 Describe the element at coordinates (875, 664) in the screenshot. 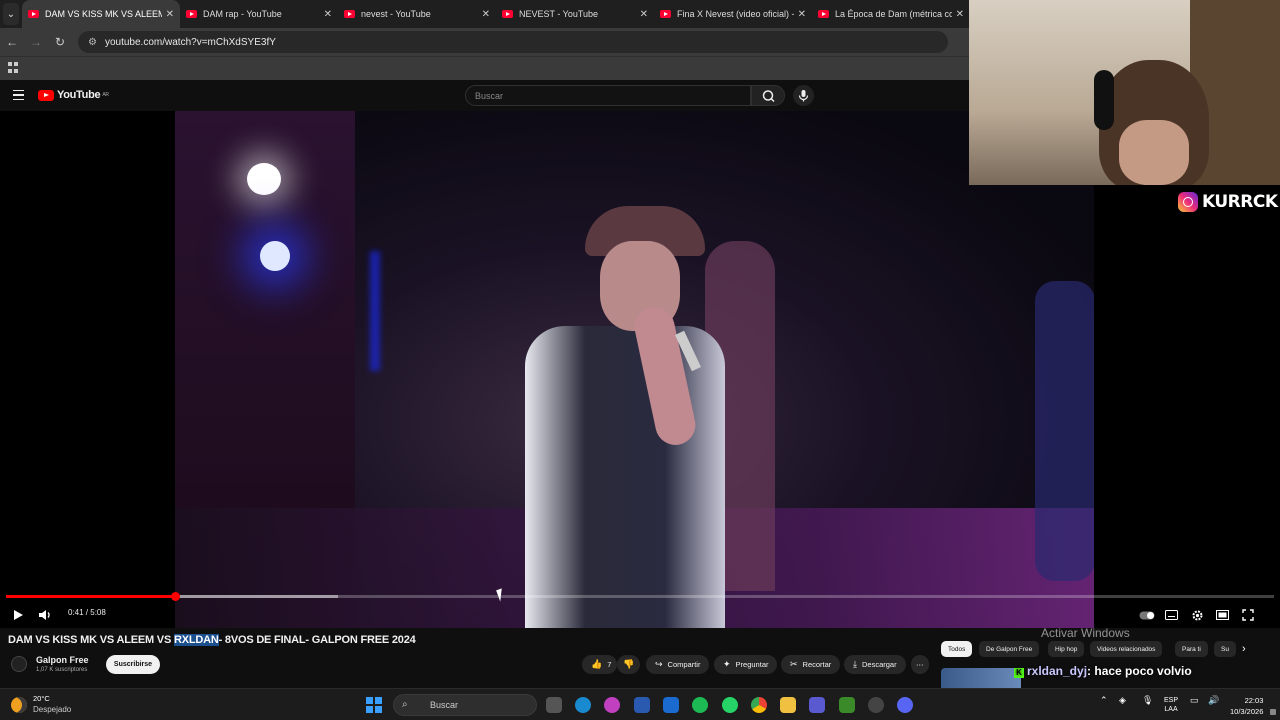

I see `download-button: ⤓ Descargar` at that location.